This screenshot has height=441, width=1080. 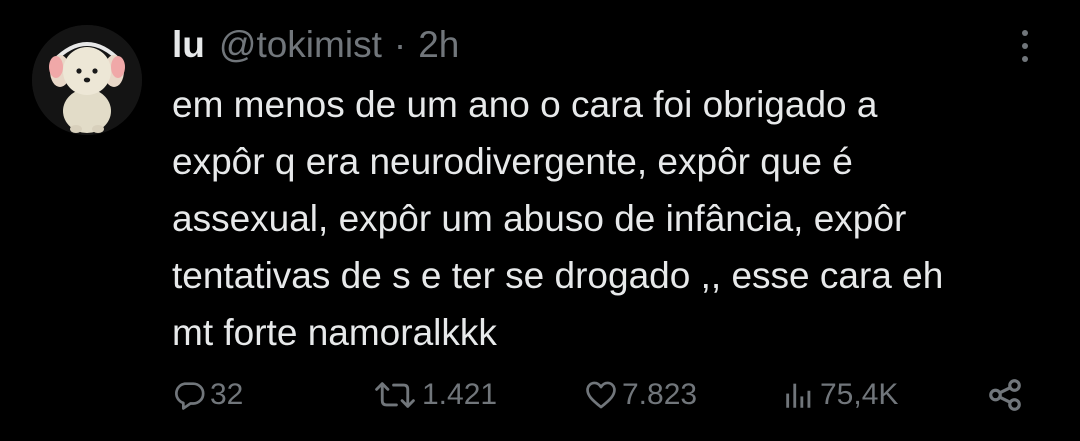 What do you see at coordinates (798, 395) in the screenshot?
I see `bar-chart-icon` at bounding box center [798, 395].